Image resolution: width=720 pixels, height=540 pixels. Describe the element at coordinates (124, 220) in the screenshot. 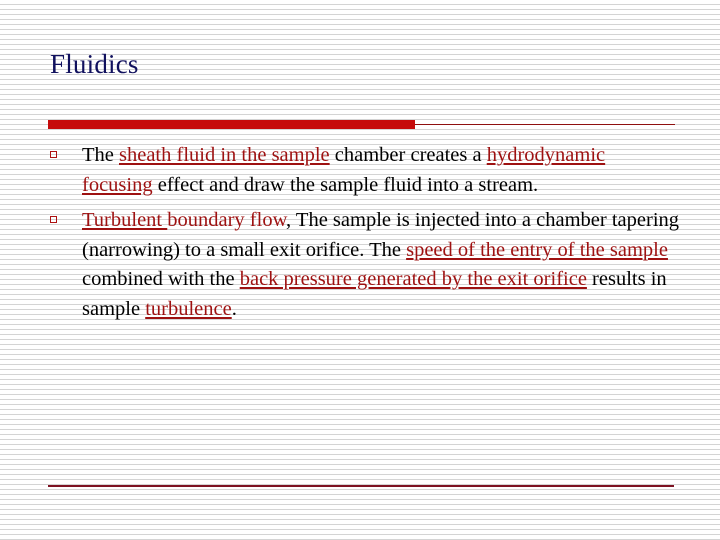

I see `hyperlink-text: Turbulent` at that location.